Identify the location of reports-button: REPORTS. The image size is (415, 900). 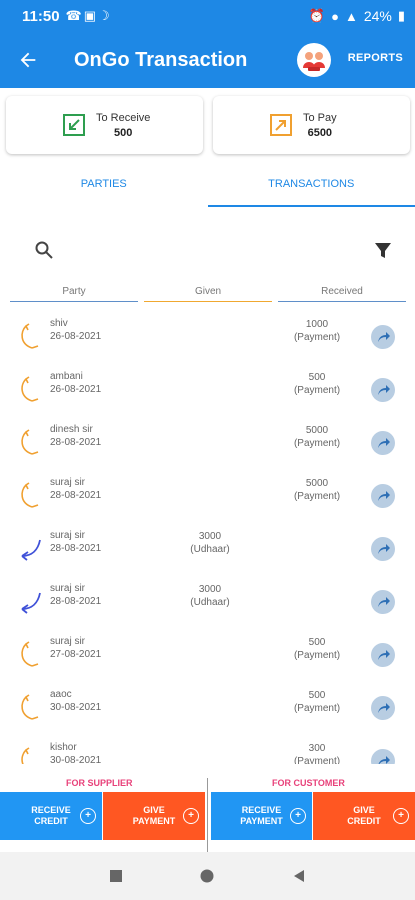
(375, 58).